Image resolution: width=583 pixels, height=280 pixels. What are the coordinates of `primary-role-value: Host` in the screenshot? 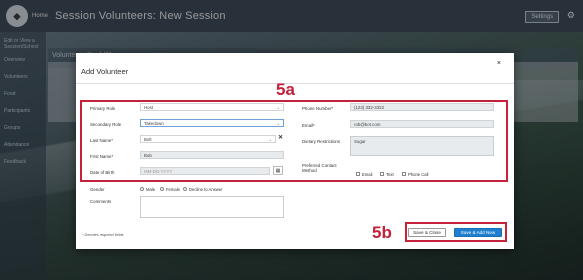 It's located at (149, 107).